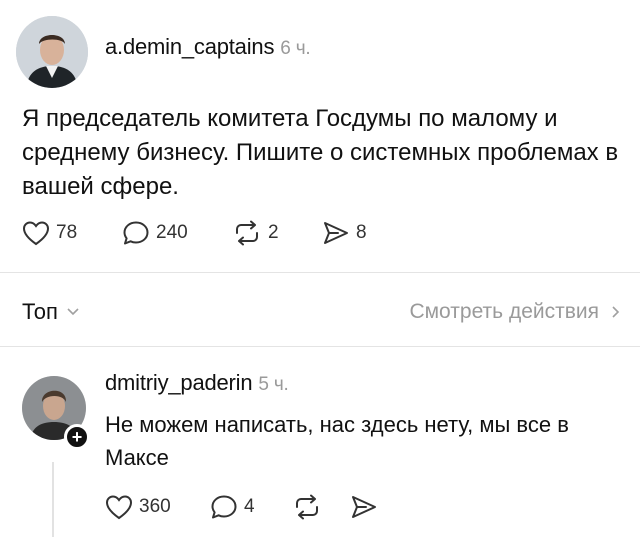 This screenshot has width=640, height=548. I want to click on author-avatar, so click(52, 52).